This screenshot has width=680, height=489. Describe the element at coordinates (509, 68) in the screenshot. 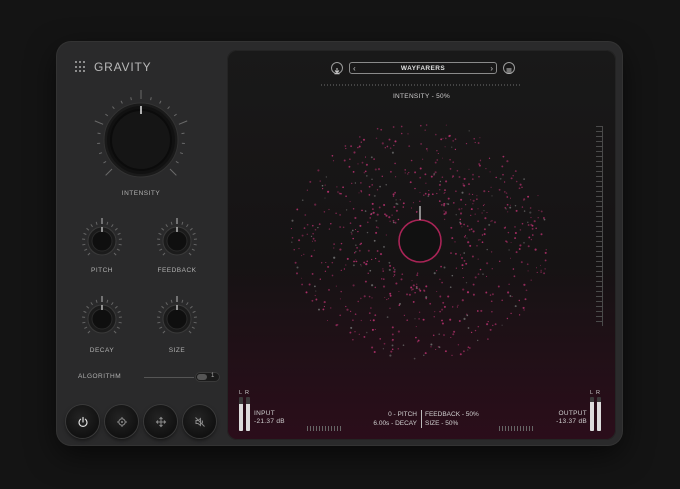

I see `preset-browser-button` at that location.